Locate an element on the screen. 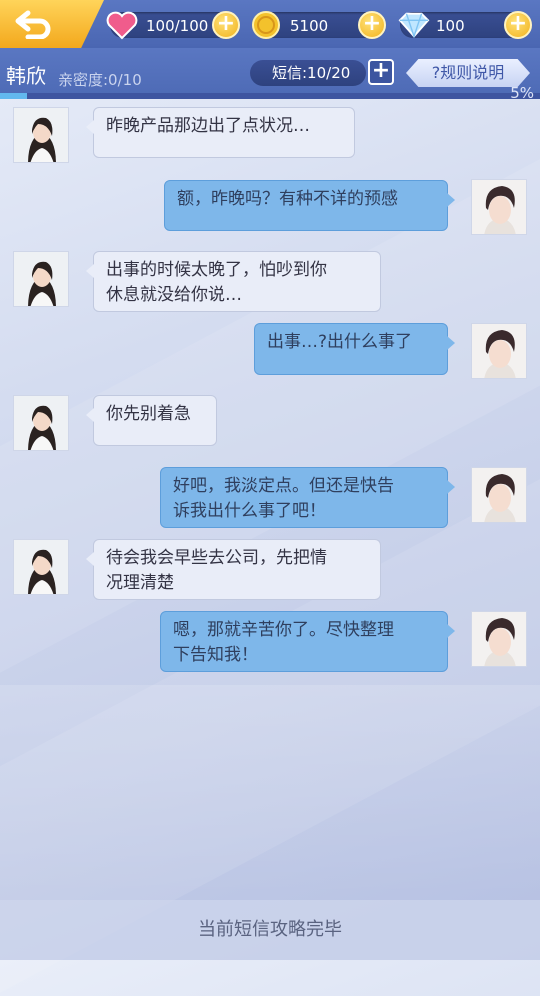 This screenshot has width=540, height=996. message-line: 你先别着急 is located at coordinates (148, 414).